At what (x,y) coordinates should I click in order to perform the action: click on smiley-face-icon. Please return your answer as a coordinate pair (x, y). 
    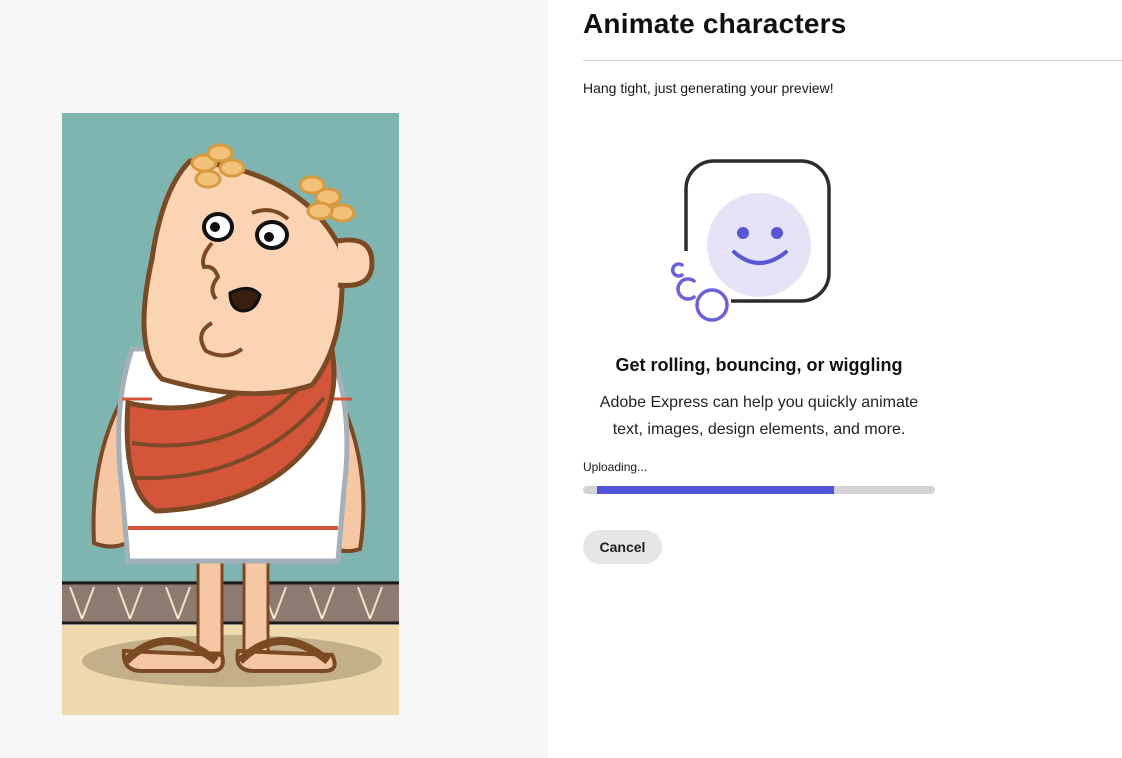
    Looking at the image, I should click on (751, 240).